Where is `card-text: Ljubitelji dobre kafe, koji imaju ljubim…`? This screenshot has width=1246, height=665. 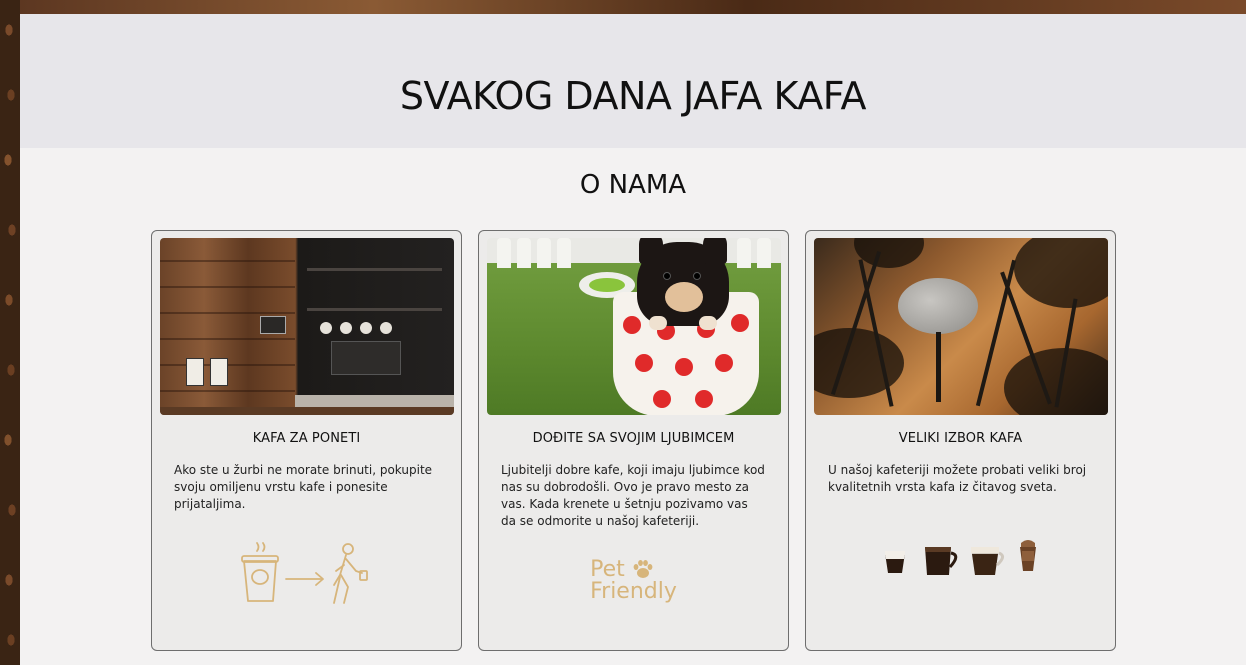 card-text: Ljubitelji dobre kafe, koji imaju ljubim… is located at coordinates (633, 495).